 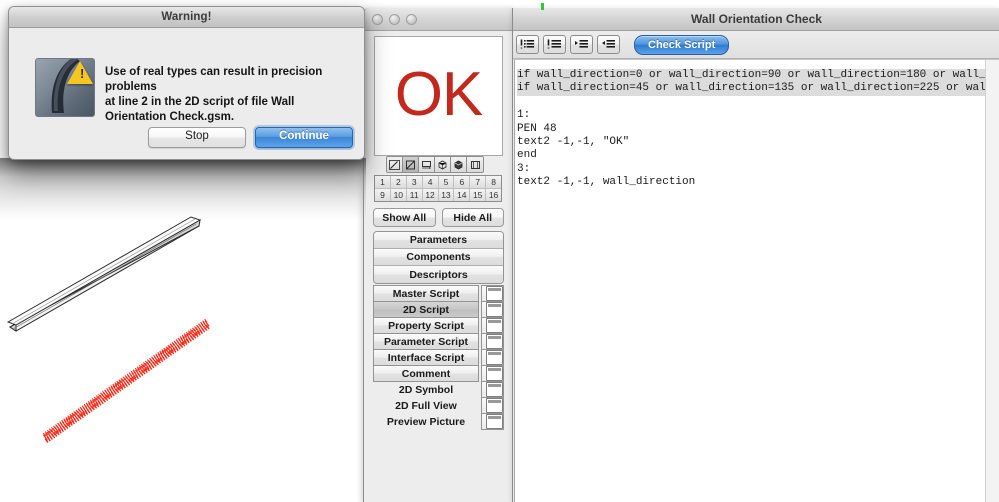 I want to click on parameter-group-box: Parameters Components Descriptors, so click(x=438, y=257).